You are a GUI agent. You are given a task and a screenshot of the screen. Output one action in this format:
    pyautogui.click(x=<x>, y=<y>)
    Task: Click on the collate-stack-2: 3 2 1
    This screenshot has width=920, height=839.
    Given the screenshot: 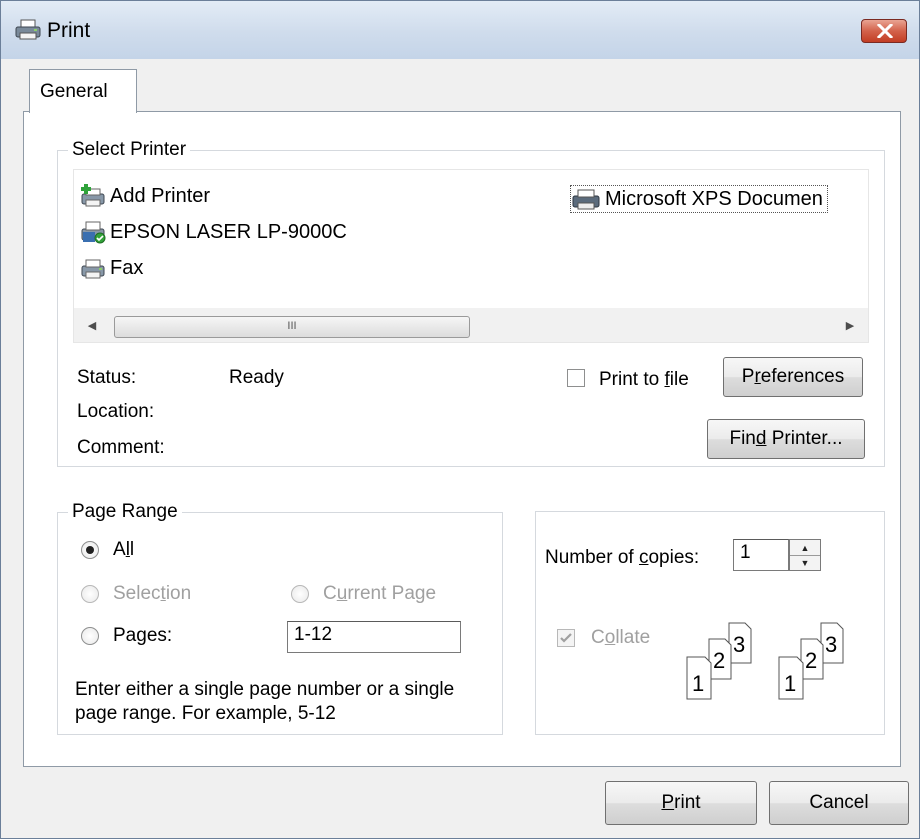 What is the action you would take?
    pyautogui.click(x=811, y=661)
    